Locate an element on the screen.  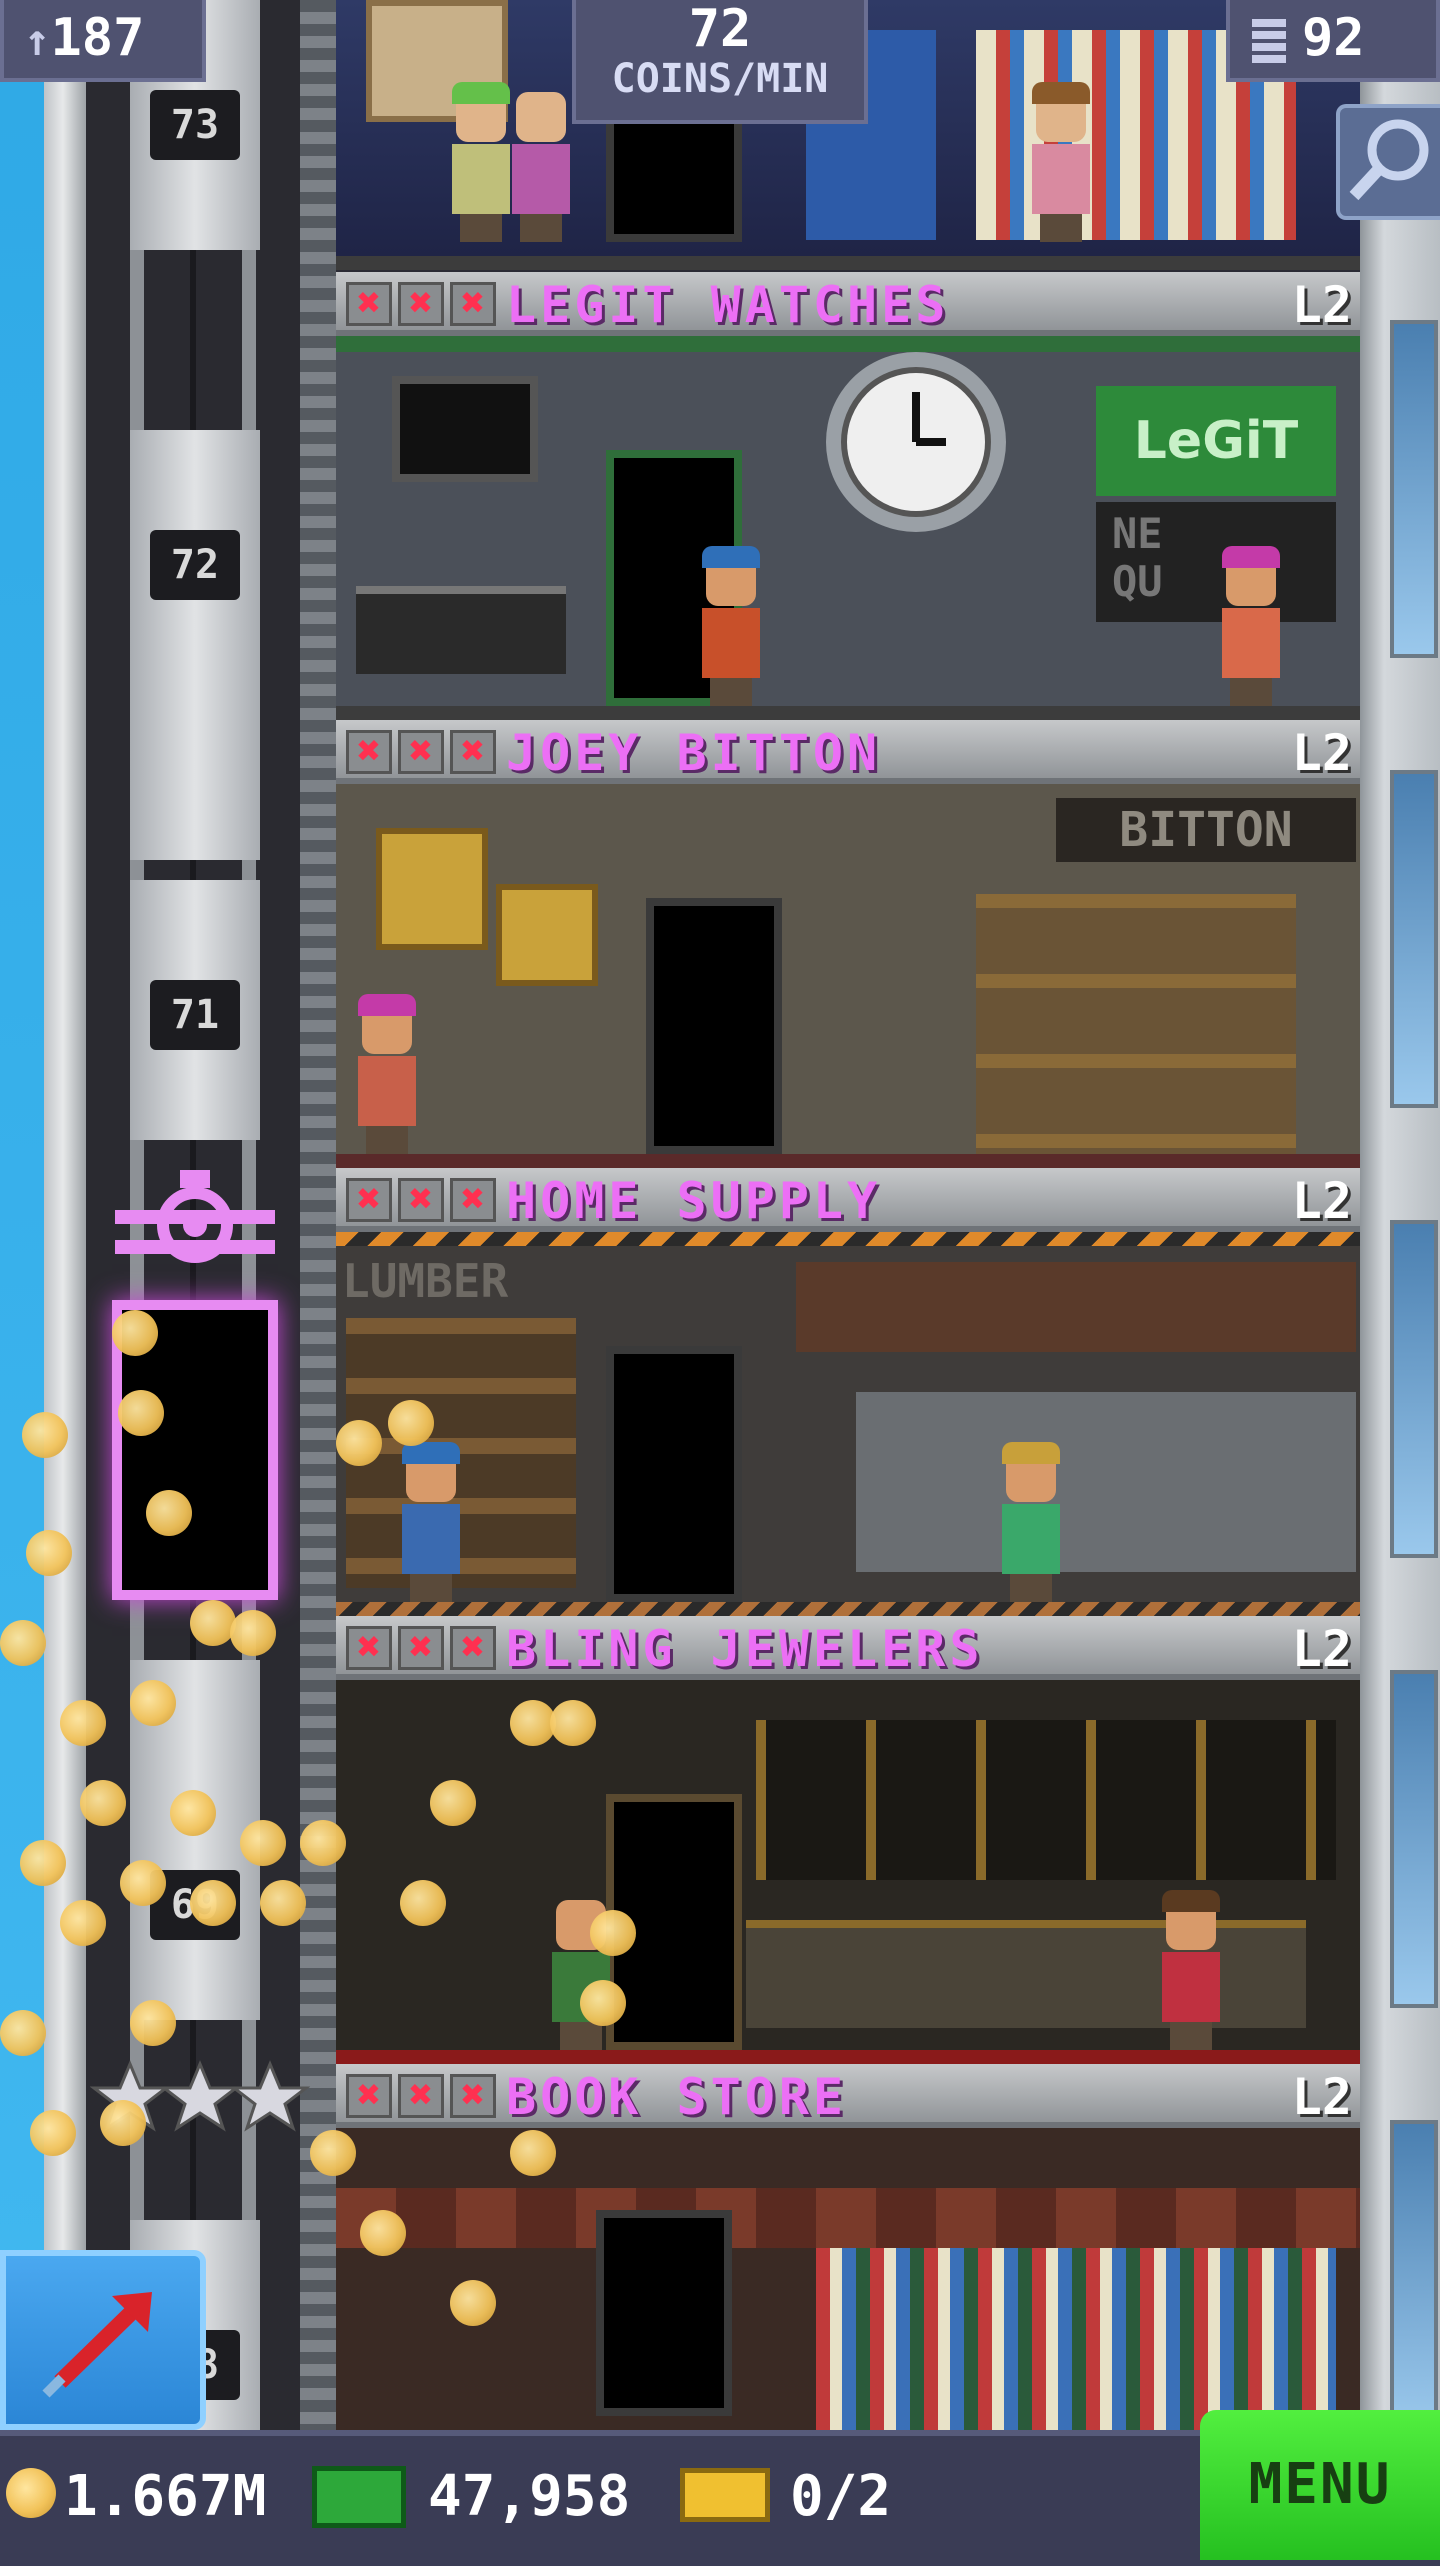
move-arrow-icon is located at coordinates (97, 2345).